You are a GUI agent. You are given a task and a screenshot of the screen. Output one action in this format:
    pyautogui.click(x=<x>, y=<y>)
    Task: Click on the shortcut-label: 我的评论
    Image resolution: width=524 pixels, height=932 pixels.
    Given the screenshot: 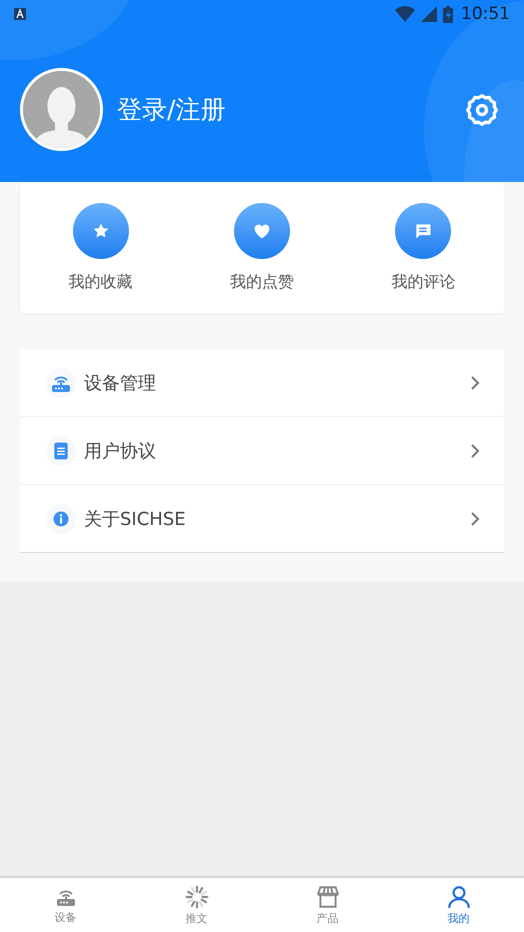 What is the action you would take?
    pyautogui.click(x=423, y=282)
    